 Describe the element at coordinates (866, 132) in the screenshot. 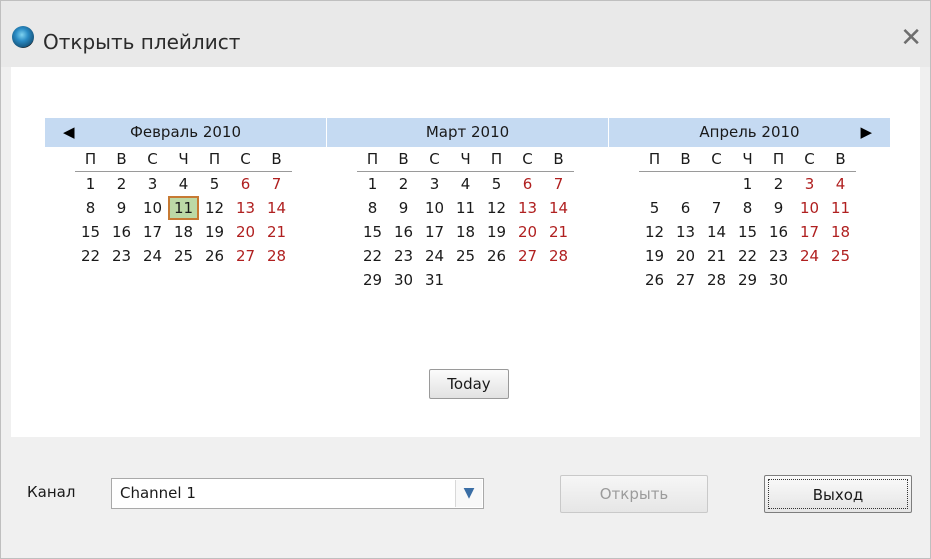

I see `next-month-icon: ▶` at that location.